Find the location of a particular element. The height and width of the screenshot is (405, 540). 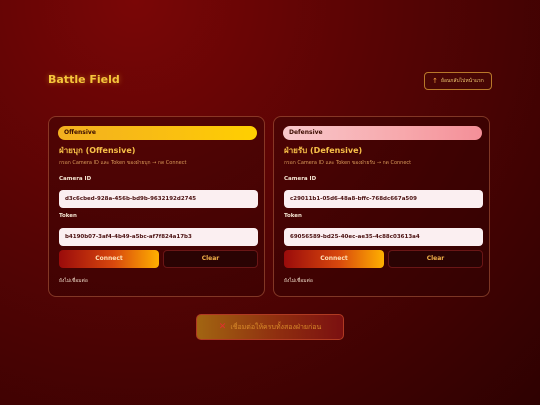

defensive-status: ยังไม่เชื่อมต่อ is located at coordinates (298, 281).